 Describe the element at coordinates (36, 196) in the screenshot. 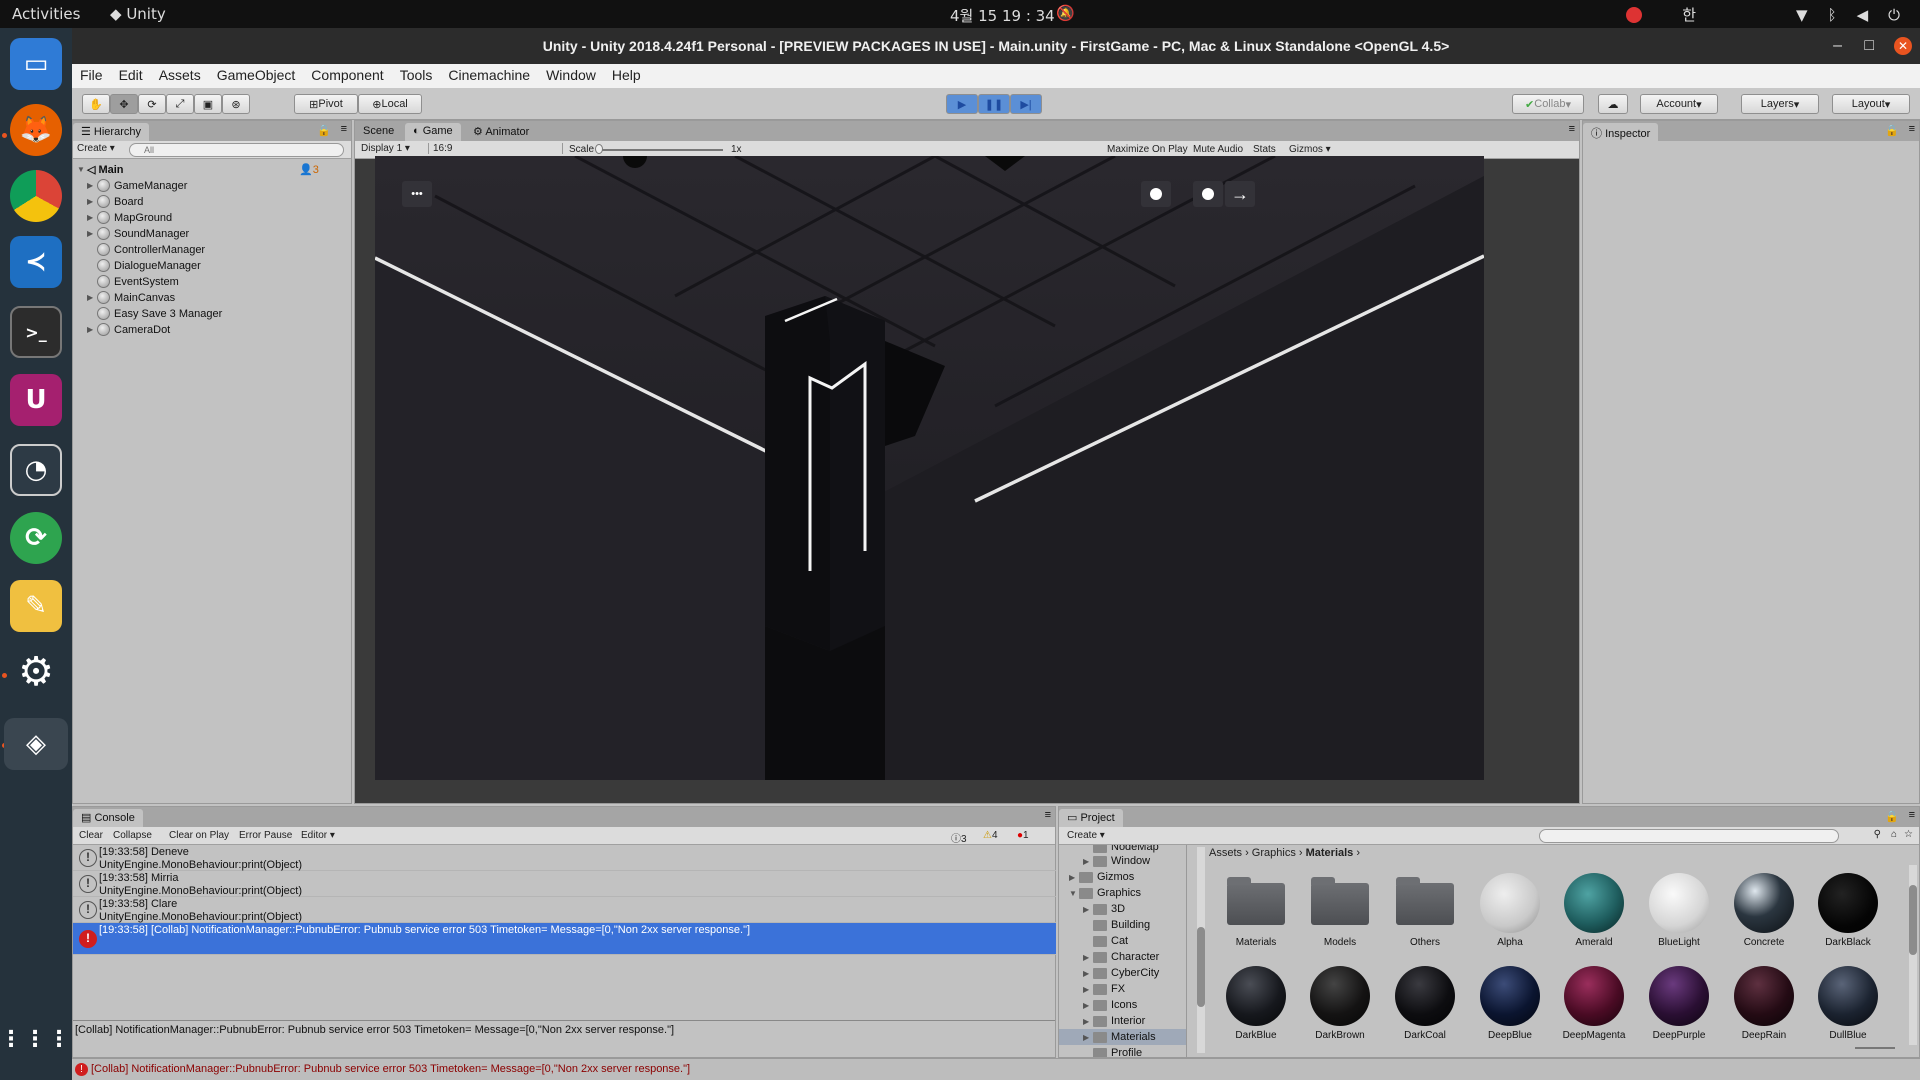

I see `chrome-icon` at that location.